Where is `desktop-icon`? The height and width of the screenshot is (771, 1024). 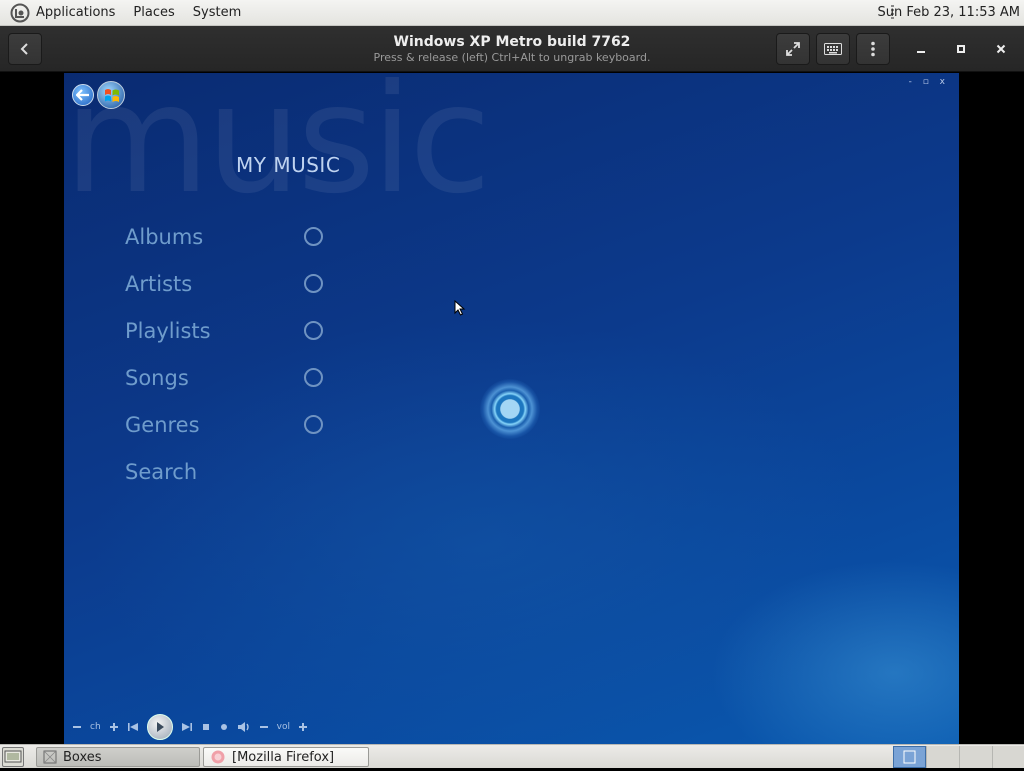
desktop-icon is located at coordinates (13, 756).